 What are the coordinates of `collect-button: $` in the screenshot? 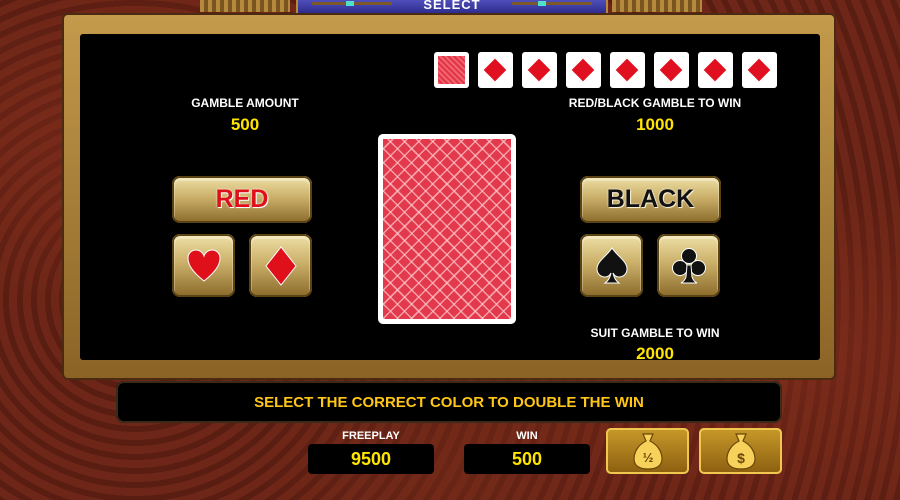 It's located at (740, 451).